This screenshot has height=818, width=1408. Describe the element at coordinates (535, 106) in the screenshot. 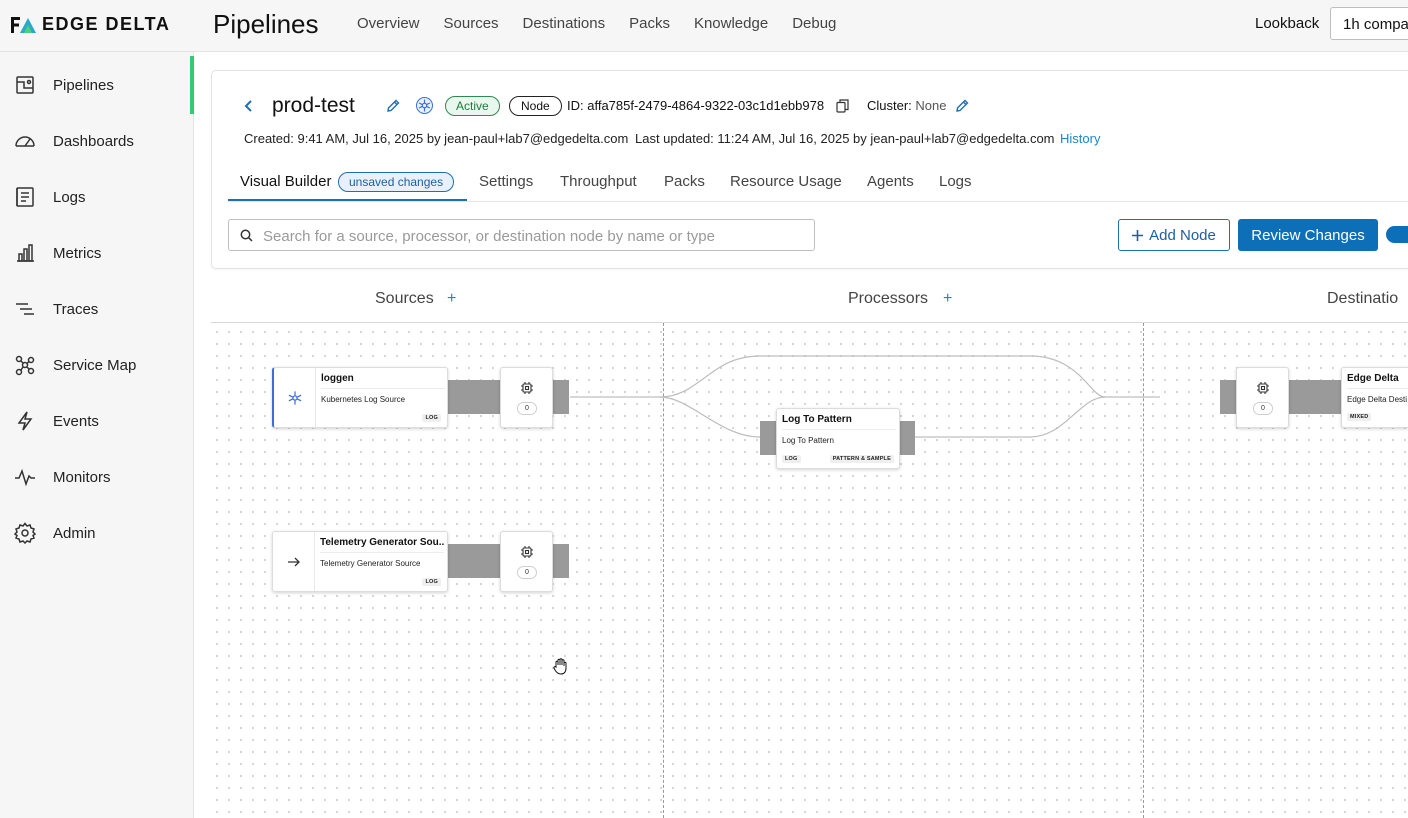

I see `type-badge: Node` at that location.